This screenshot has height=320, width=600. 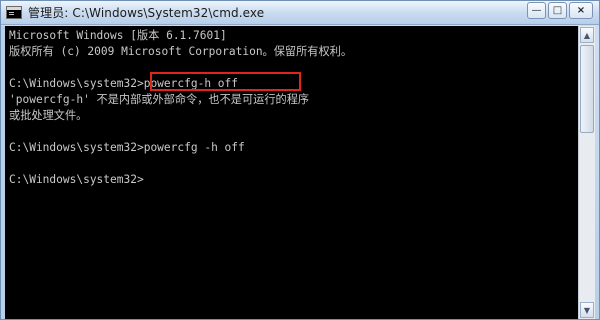 I want to click on maximize-icon: □, so click(x=557, y=10).